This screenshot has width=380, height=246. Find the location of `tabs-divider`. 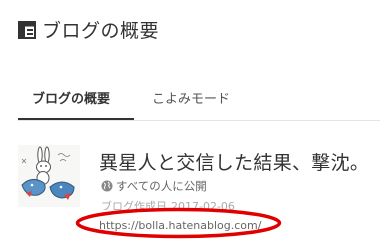

tabs-divider is located at coordinates (199, 120).